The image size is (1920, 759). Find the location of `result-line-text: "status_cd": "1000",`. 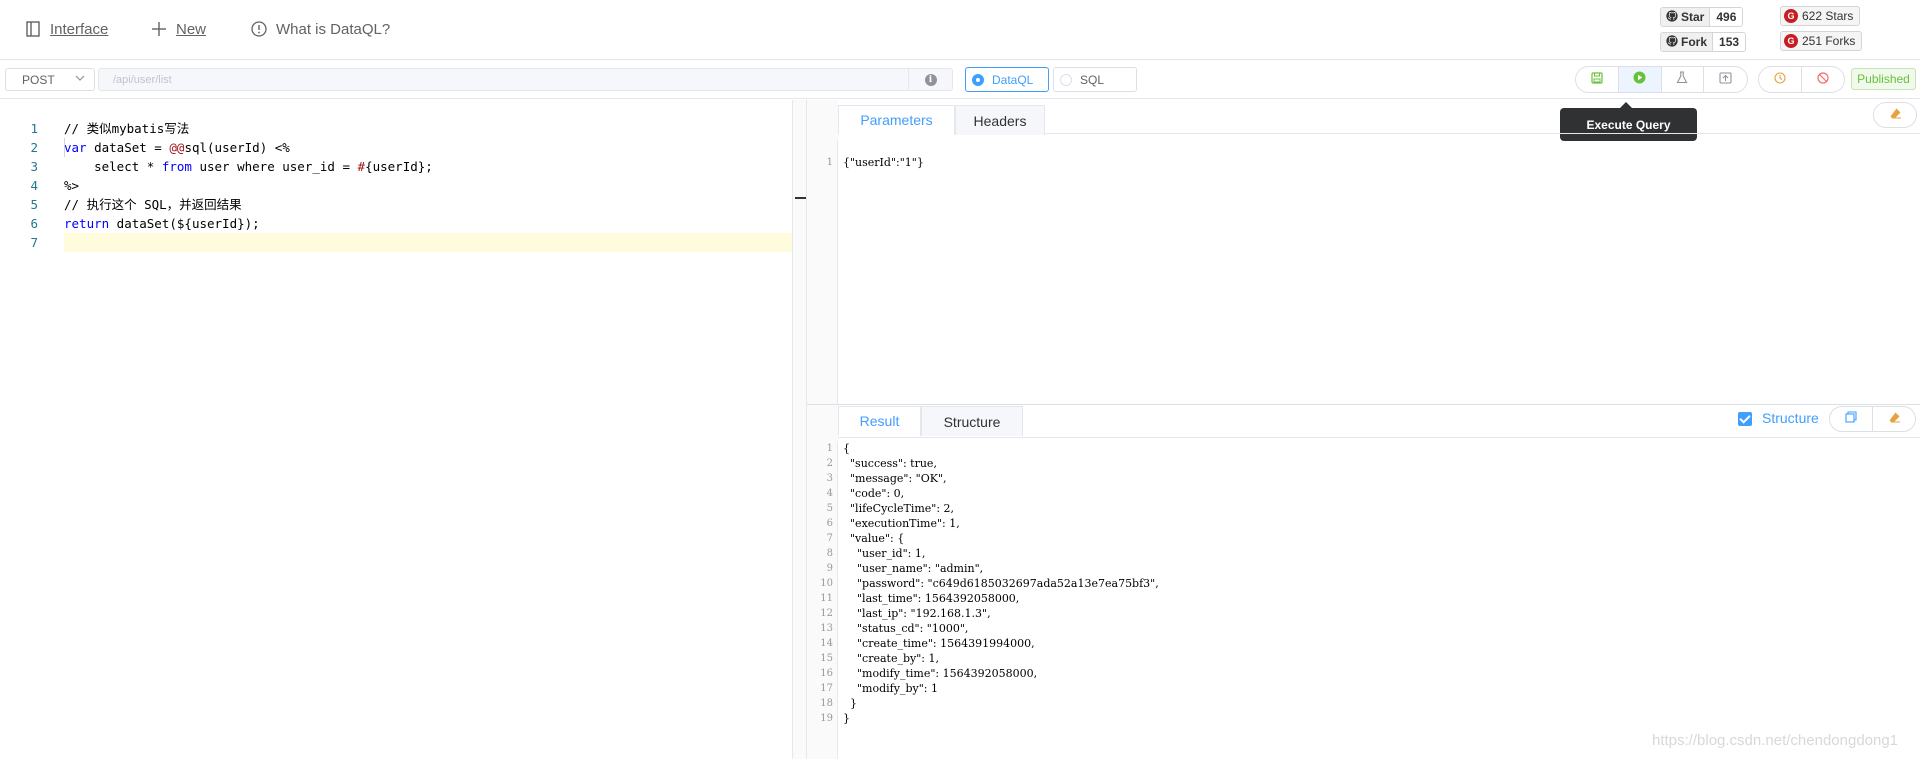

result-line-text: "status_cd": "1000", is located at coordinates (906, 628).